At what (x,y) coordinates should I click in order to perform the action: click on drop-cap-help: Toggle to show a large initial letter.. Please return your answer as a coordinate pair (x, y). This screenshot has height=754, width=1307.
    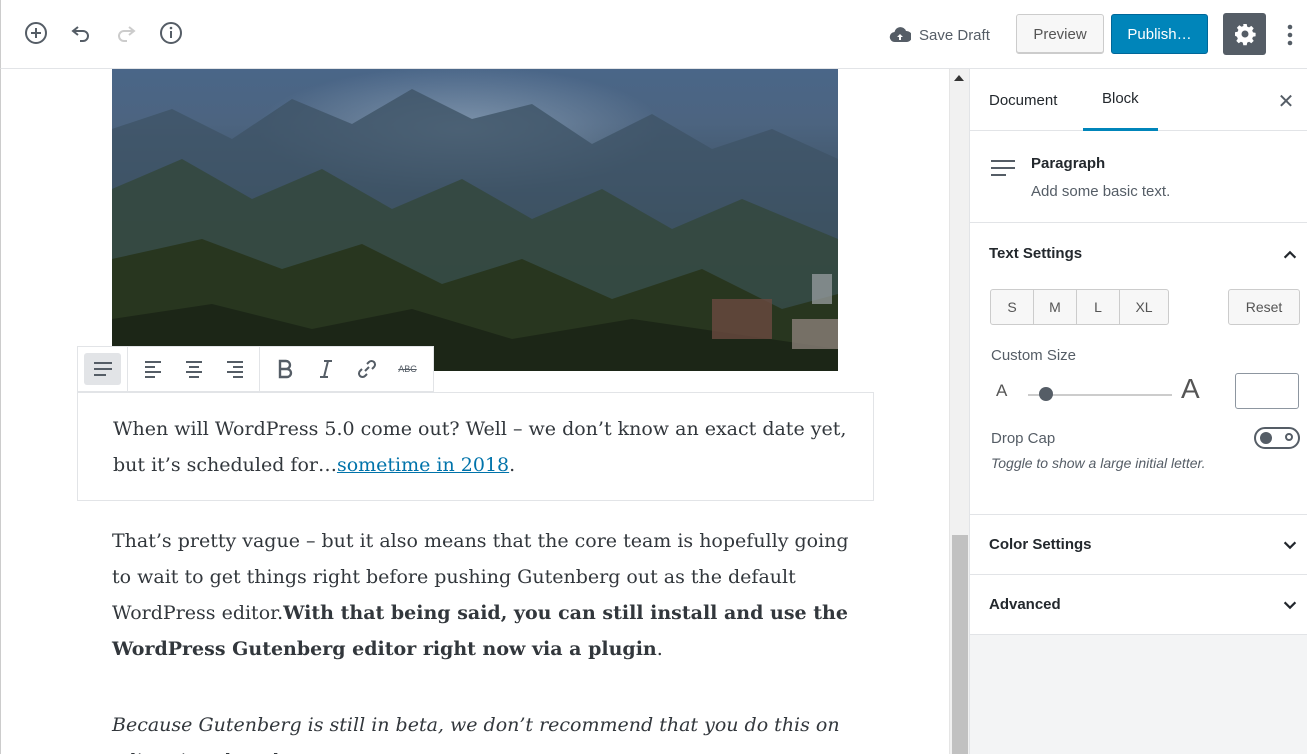
    Looking at the image, I should click on (1098, 463).